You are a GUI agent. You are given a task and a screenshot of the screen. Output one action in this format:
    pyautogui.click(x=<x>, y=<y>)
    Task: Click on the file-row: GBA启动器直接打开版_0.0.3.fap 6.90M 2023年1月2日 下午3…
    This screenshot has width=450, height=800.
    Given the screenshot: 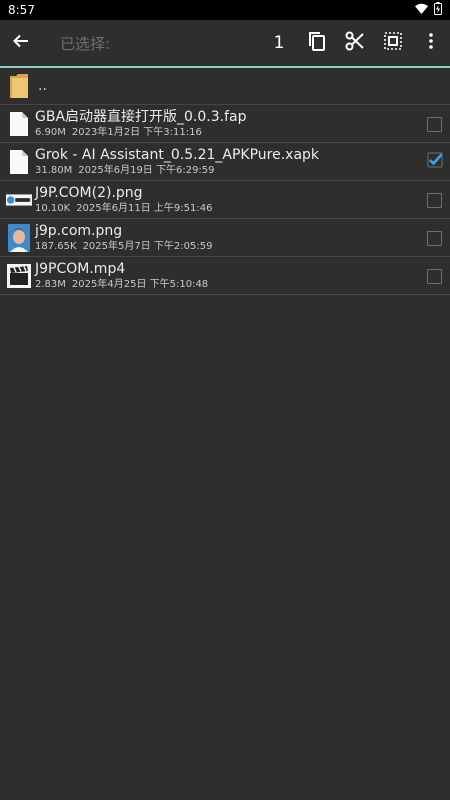 What is the action you would take?
    pyautogui.click(x=225, y=124)
    